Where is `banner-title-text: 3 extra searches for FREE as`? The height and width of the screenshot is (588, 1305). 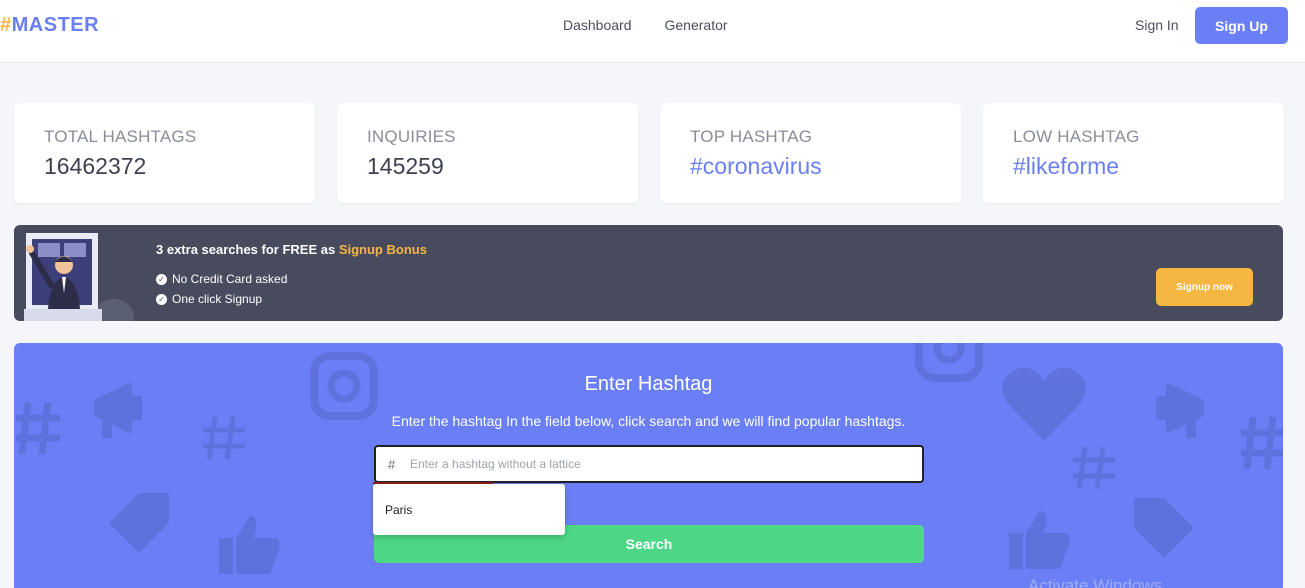
banner-title-text: 3 extra searches for FREE as is located at coordinates (247, 249).